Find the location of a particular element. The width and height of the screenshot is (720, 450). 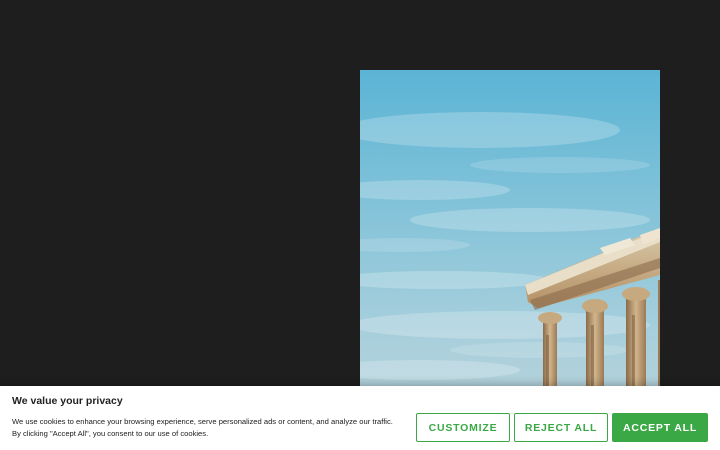

customize-button: Customize is located at coordinates (463, 427).